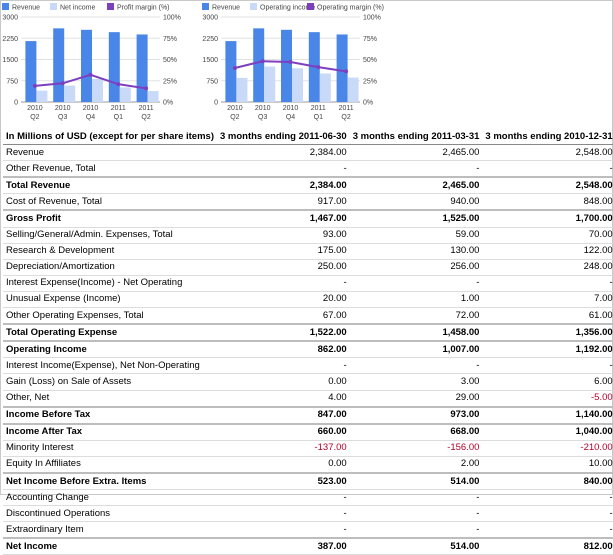  Describe the element at coordinates (58, 513) in the screenshot. I see `row-label: Discontinued Operations` at that location.